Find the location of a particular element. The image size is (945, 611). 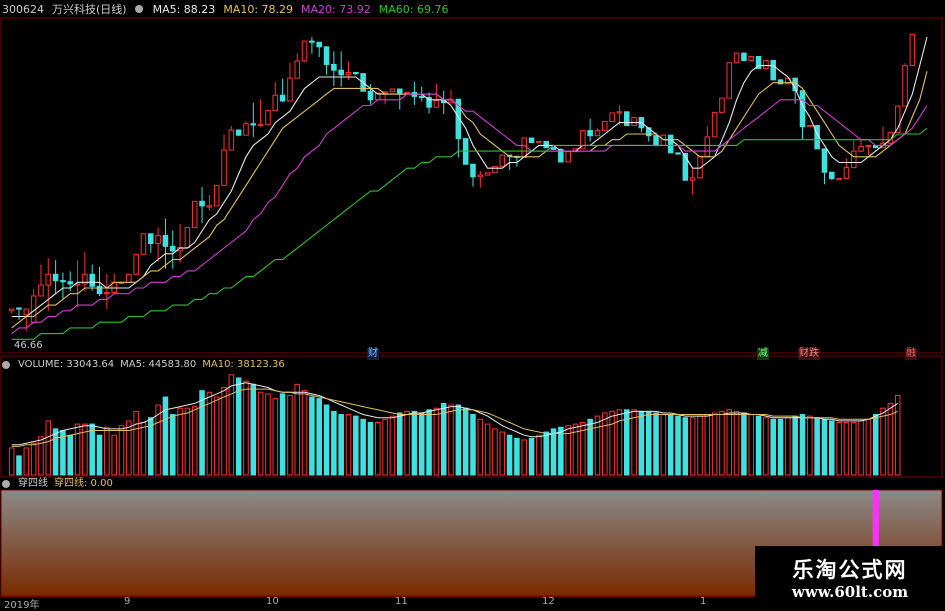

event-marker-margin: 融 is located at coordinates (911, 354).